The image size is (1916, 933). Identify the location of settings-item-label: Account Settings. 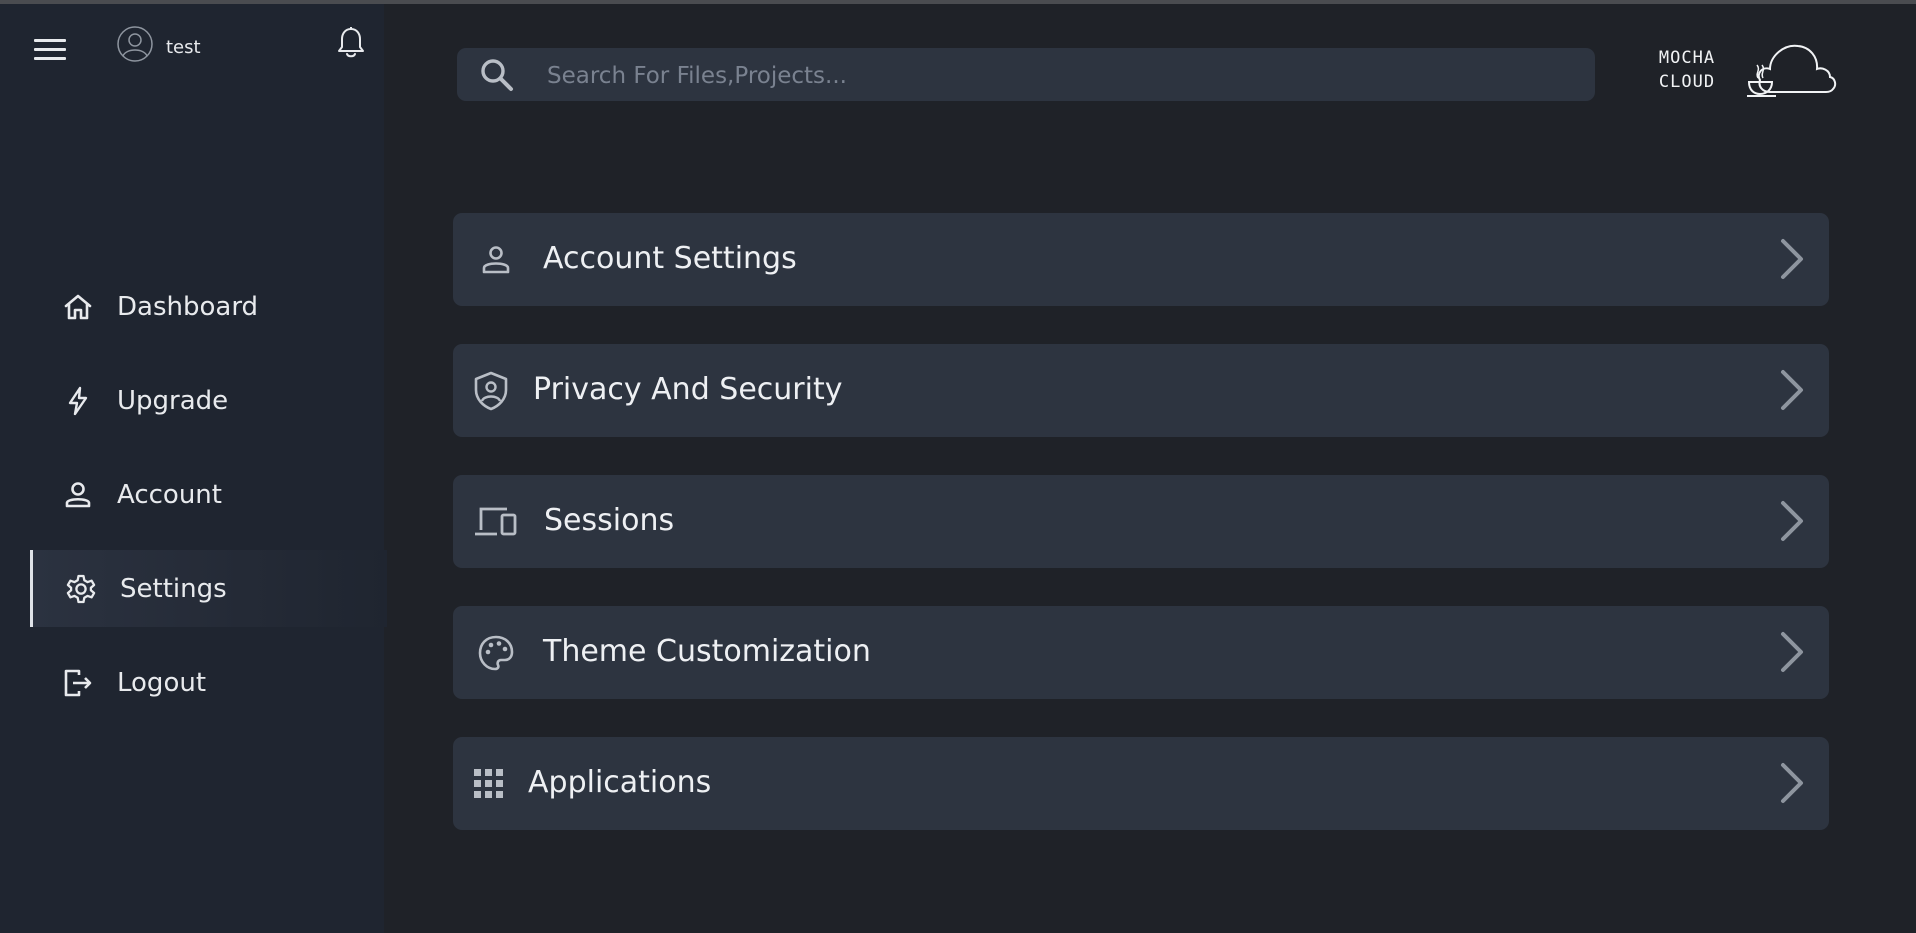
(670, 258).